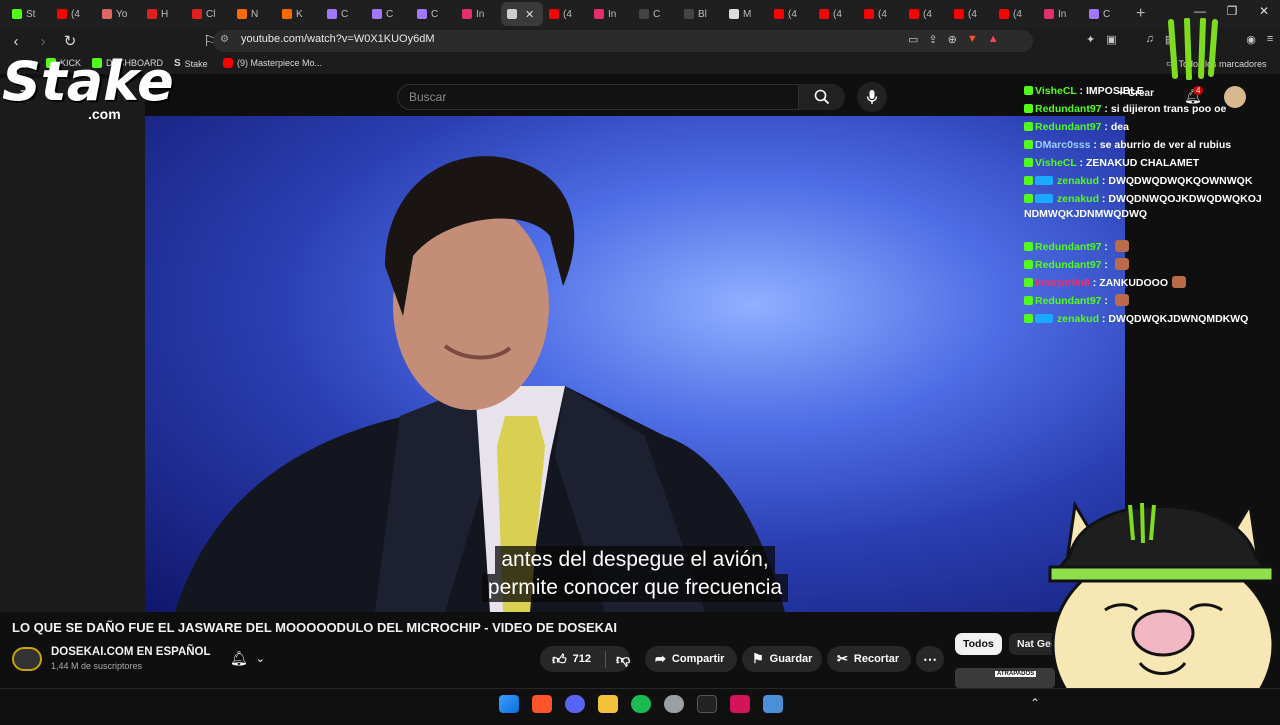  I want to click on save-button: ⚑ Guardar, so click(782, 659).